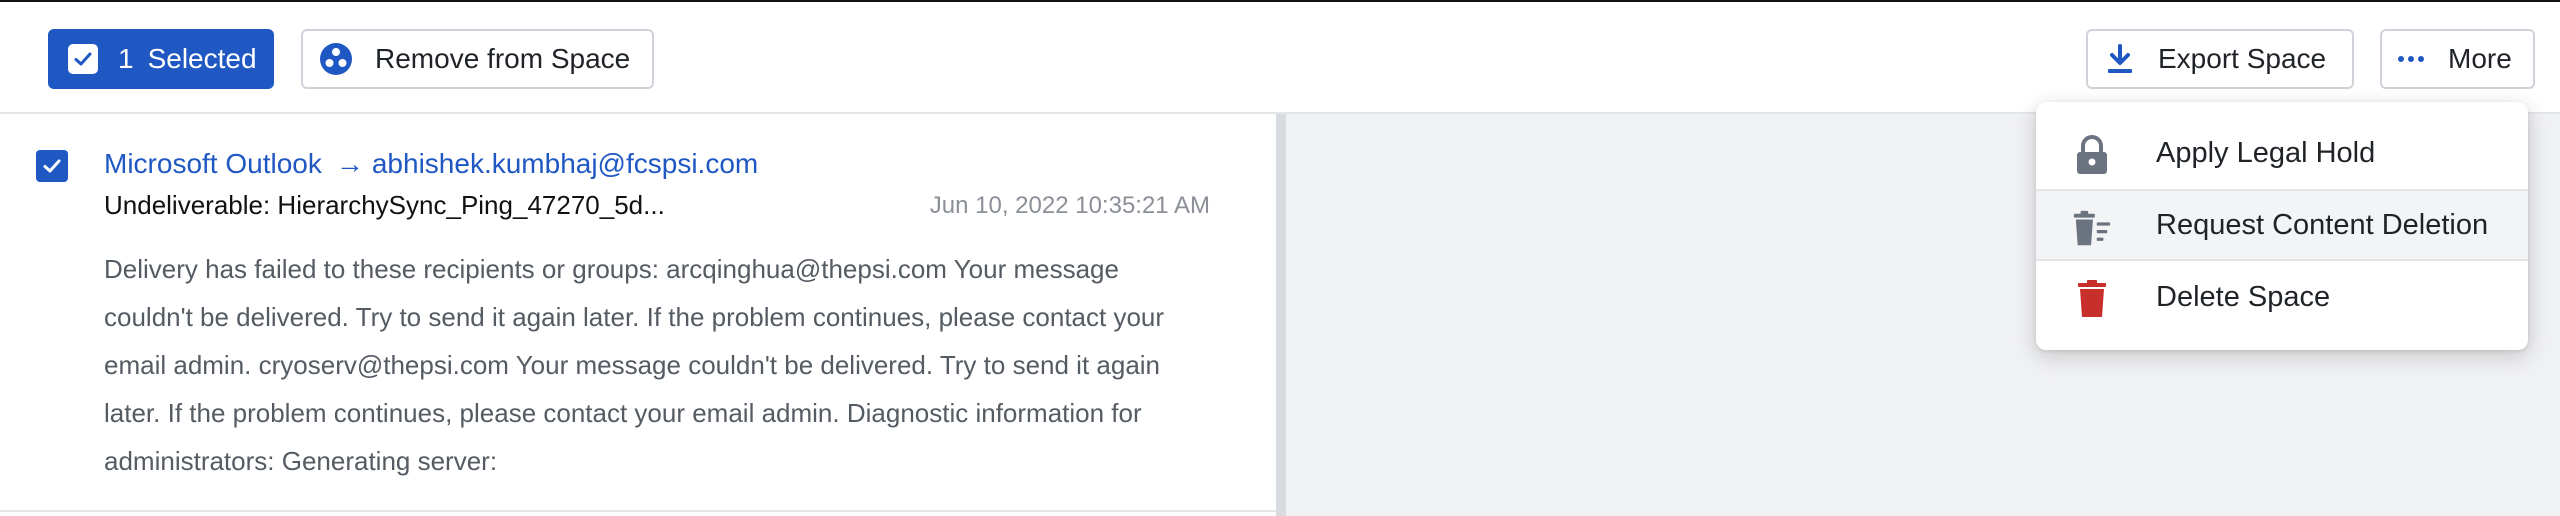 This screenshot has width=2560, height=516. I want to click on more-label: More, so click(2480, 58).